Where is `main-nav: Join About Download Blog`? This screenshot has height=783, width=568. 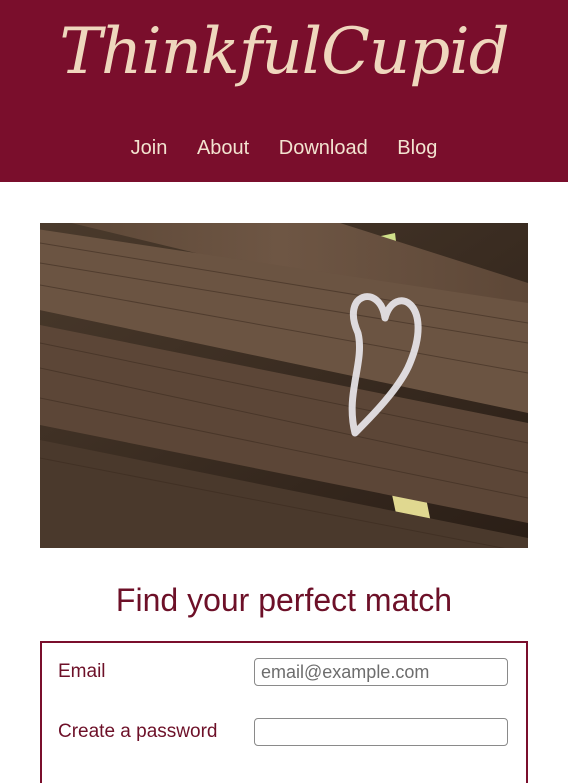
main-nav: Join About Download Blog is located at coordinates (284, 148).